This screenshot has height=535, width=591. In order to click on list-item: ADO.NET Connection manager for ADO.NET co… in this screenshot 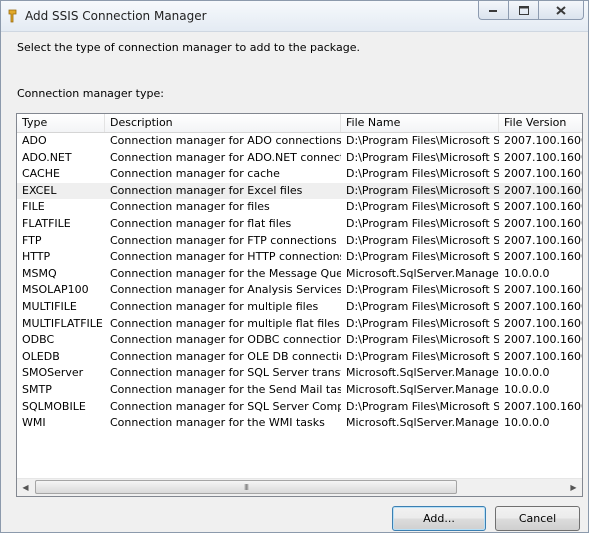, I will do `click(299, 158)`.